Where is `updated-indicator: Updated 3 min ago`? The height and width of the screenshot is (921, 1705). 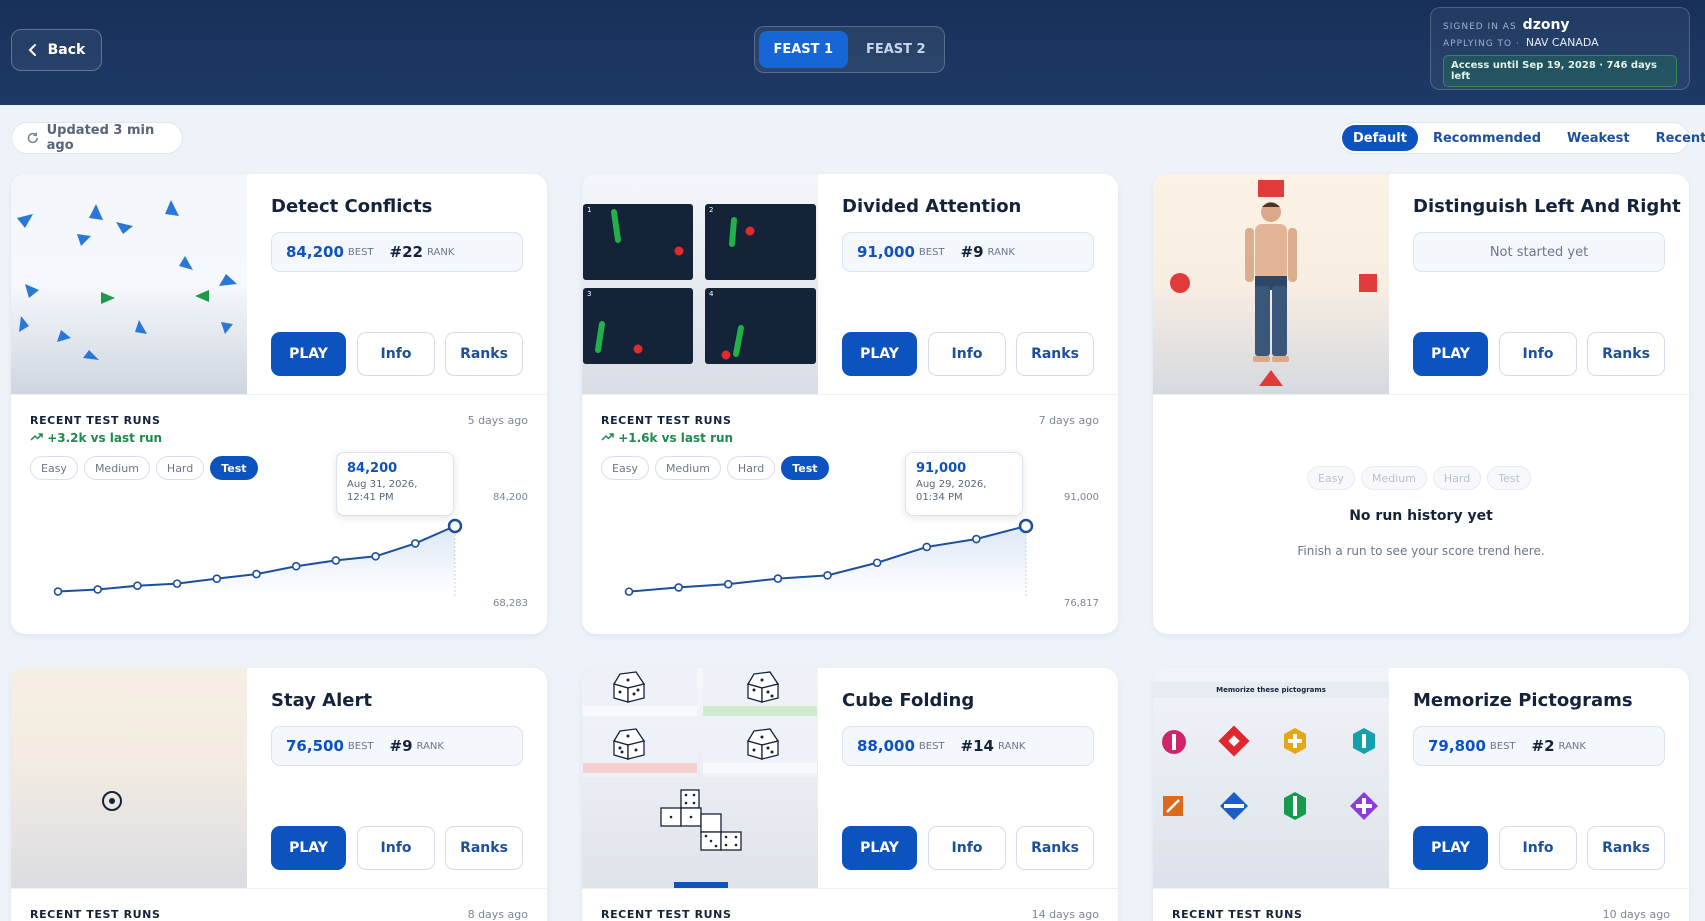 updated-indicator: Updated 3 min ago is located at coordinates (97, 138).